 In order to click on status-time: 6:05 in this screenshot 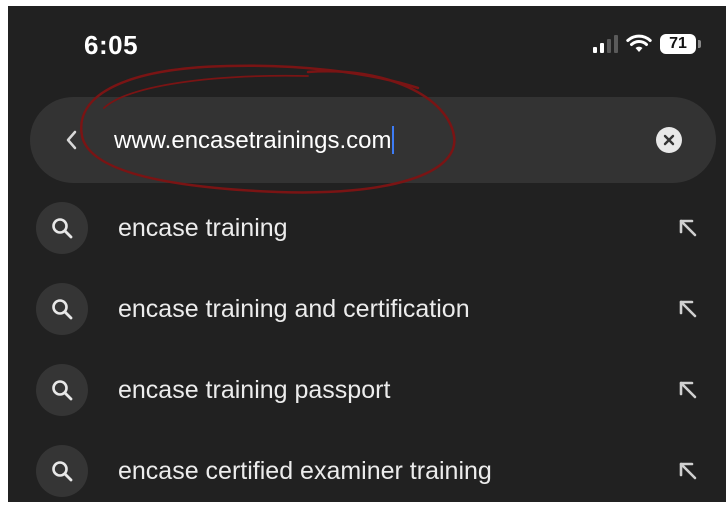, I will do `click(111, 45)`.